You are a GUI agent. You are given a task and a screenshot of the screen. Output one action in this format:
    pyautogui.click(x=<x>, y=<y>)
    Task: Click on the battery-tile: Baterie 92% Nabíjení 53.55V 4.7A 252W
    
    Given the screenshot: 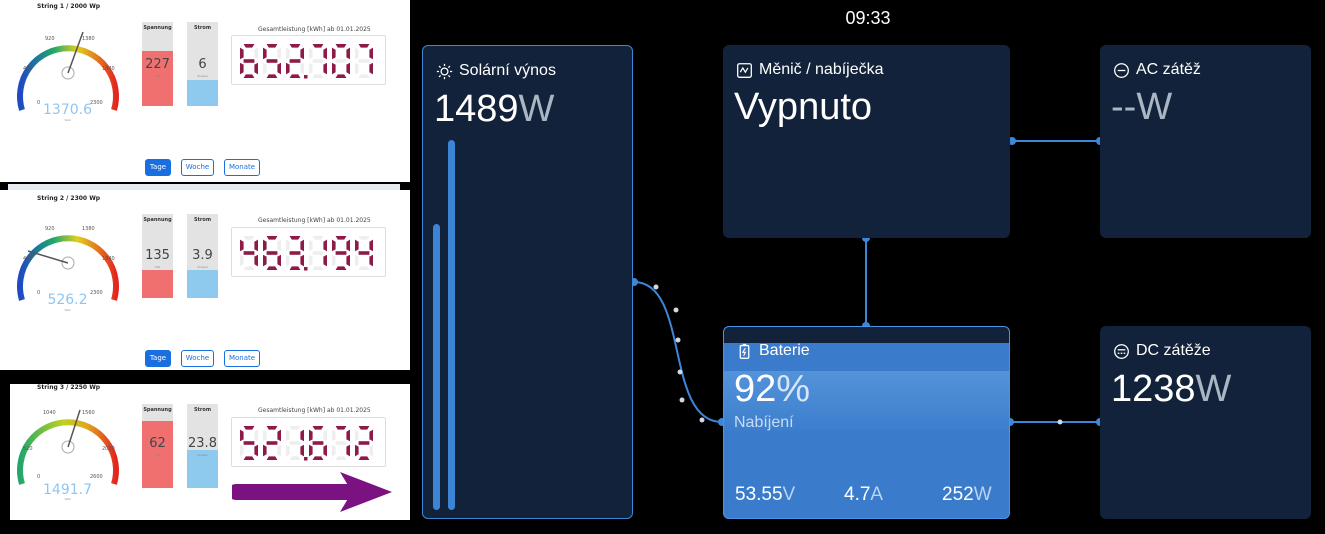 What is the action you would take?
    pyautogui.click(x=866, y=422)
    